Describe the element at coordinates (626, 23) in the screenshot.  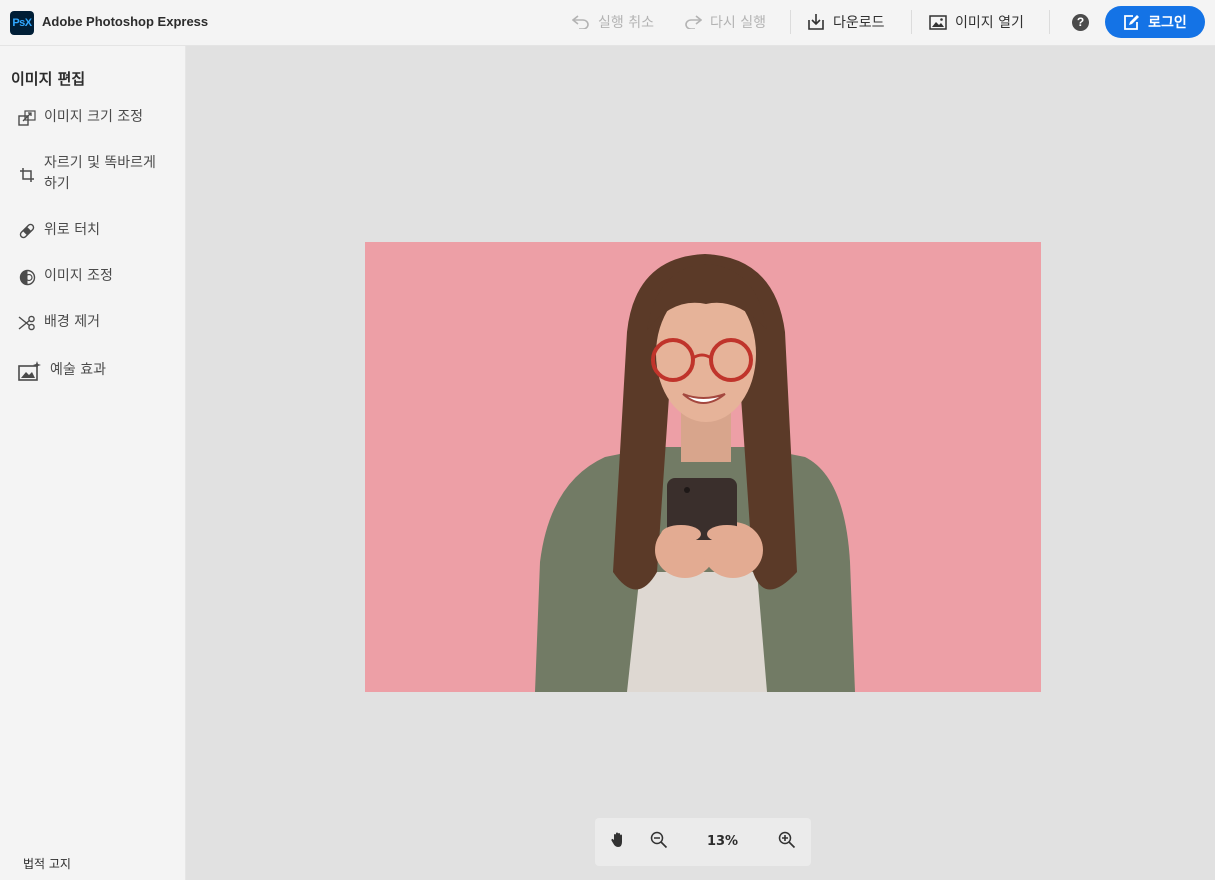
I see `undo-label: 실행 취소` at that location.